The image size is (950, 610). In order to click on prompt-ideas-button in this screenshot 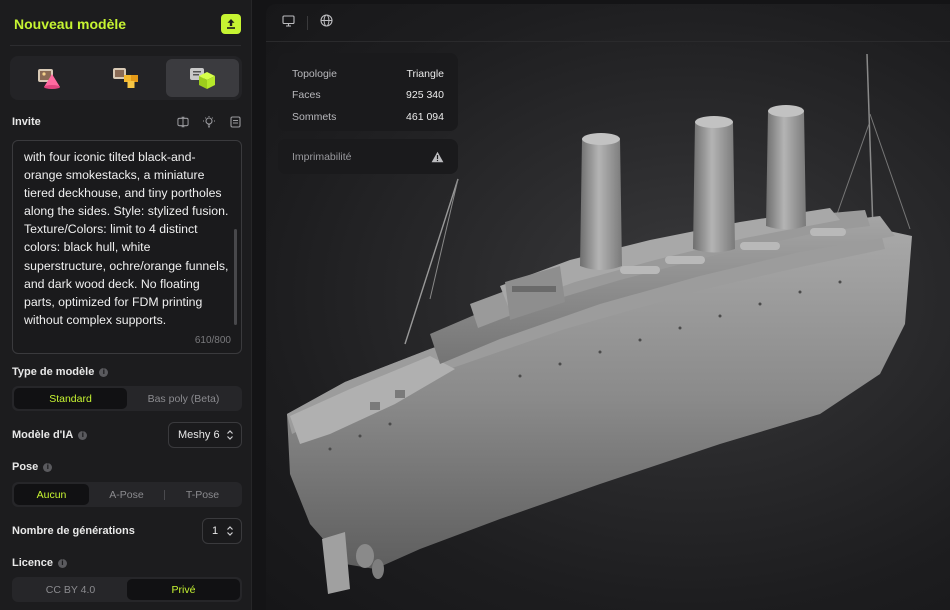, I will do `click(209, 122)`.